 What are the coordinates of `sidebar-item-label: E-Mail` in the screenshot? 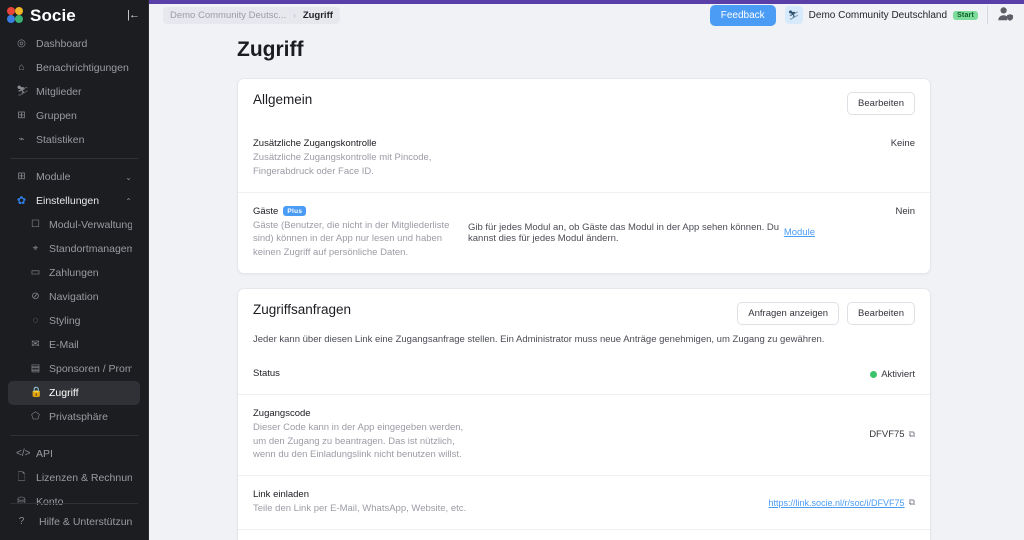 It's located at (64, 345).